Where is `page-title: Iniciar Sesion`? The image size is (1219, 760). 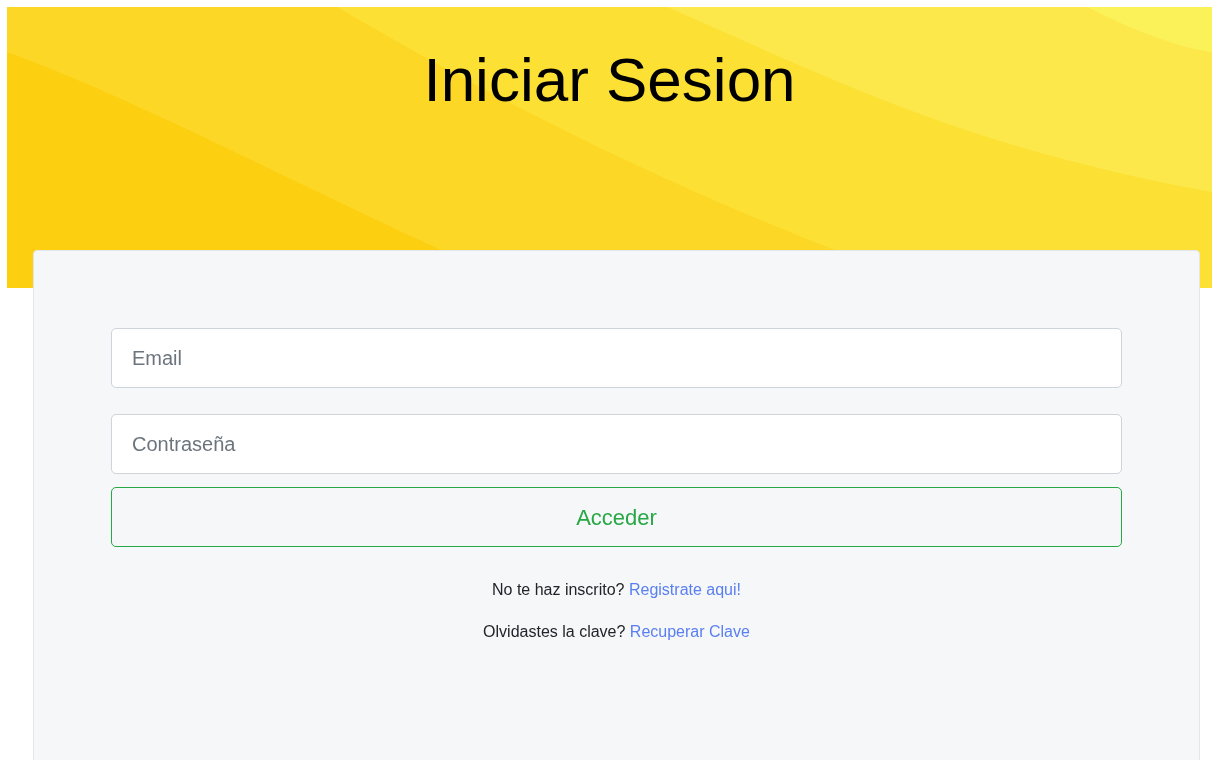
page-title: Iniciar Sesion is located at coordinates (609, 80).